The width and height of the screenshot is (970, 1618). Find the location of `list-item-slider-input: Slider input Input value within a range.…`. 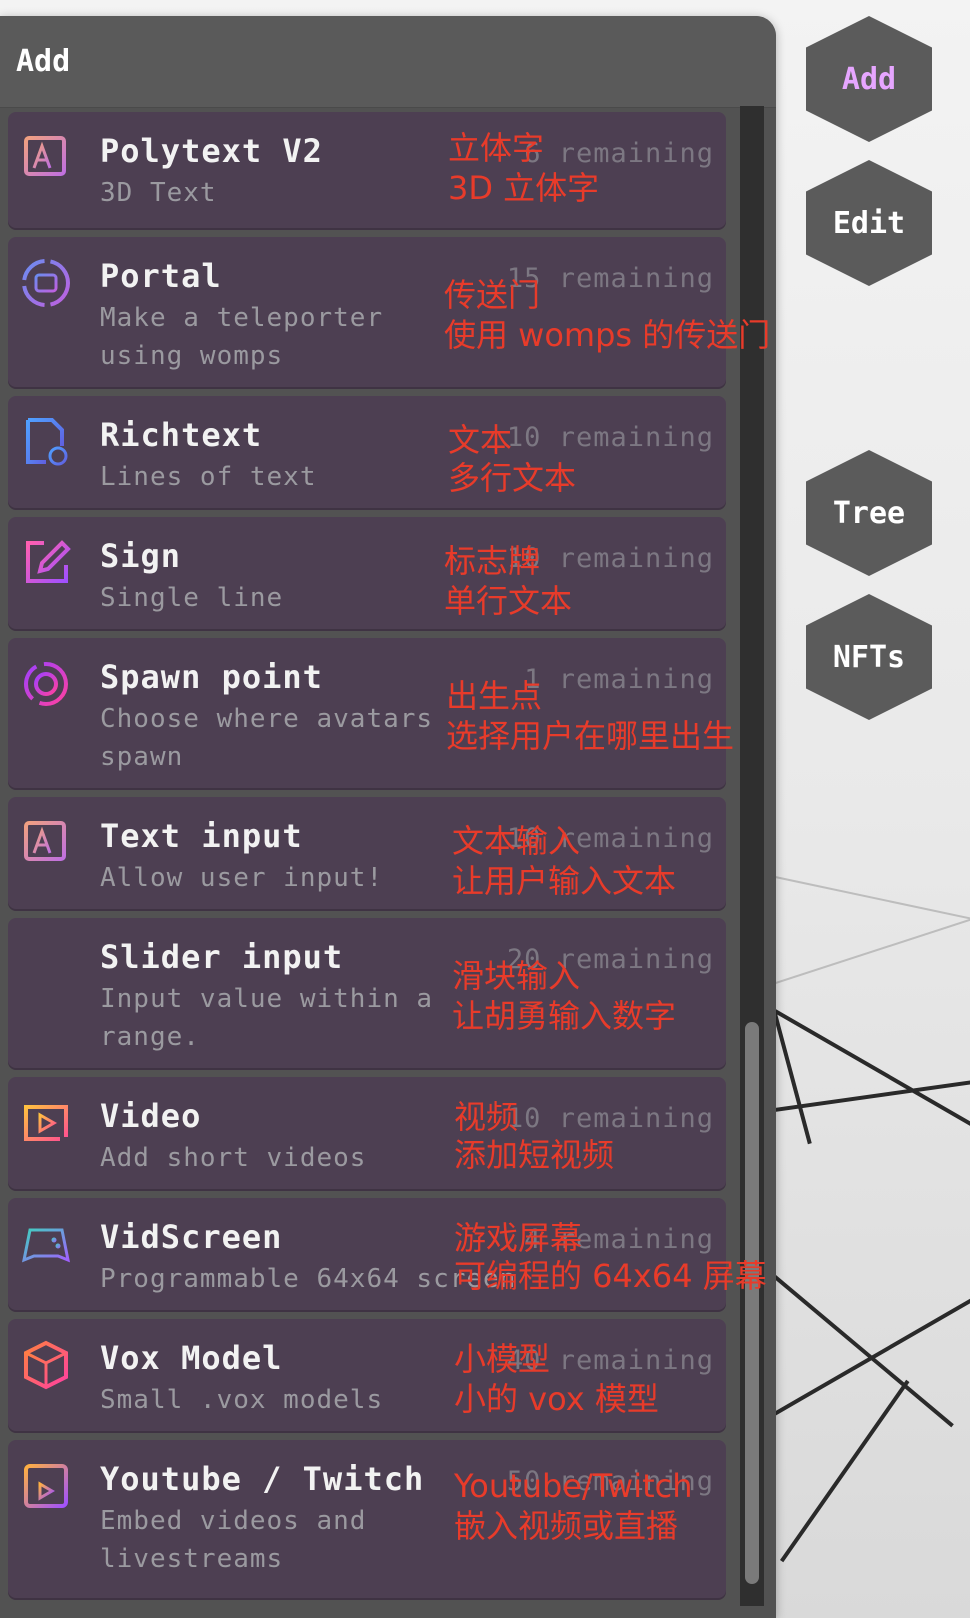

list-item-slider-input: Slider input Input value within a range.… is located at coordinates (367, 994).